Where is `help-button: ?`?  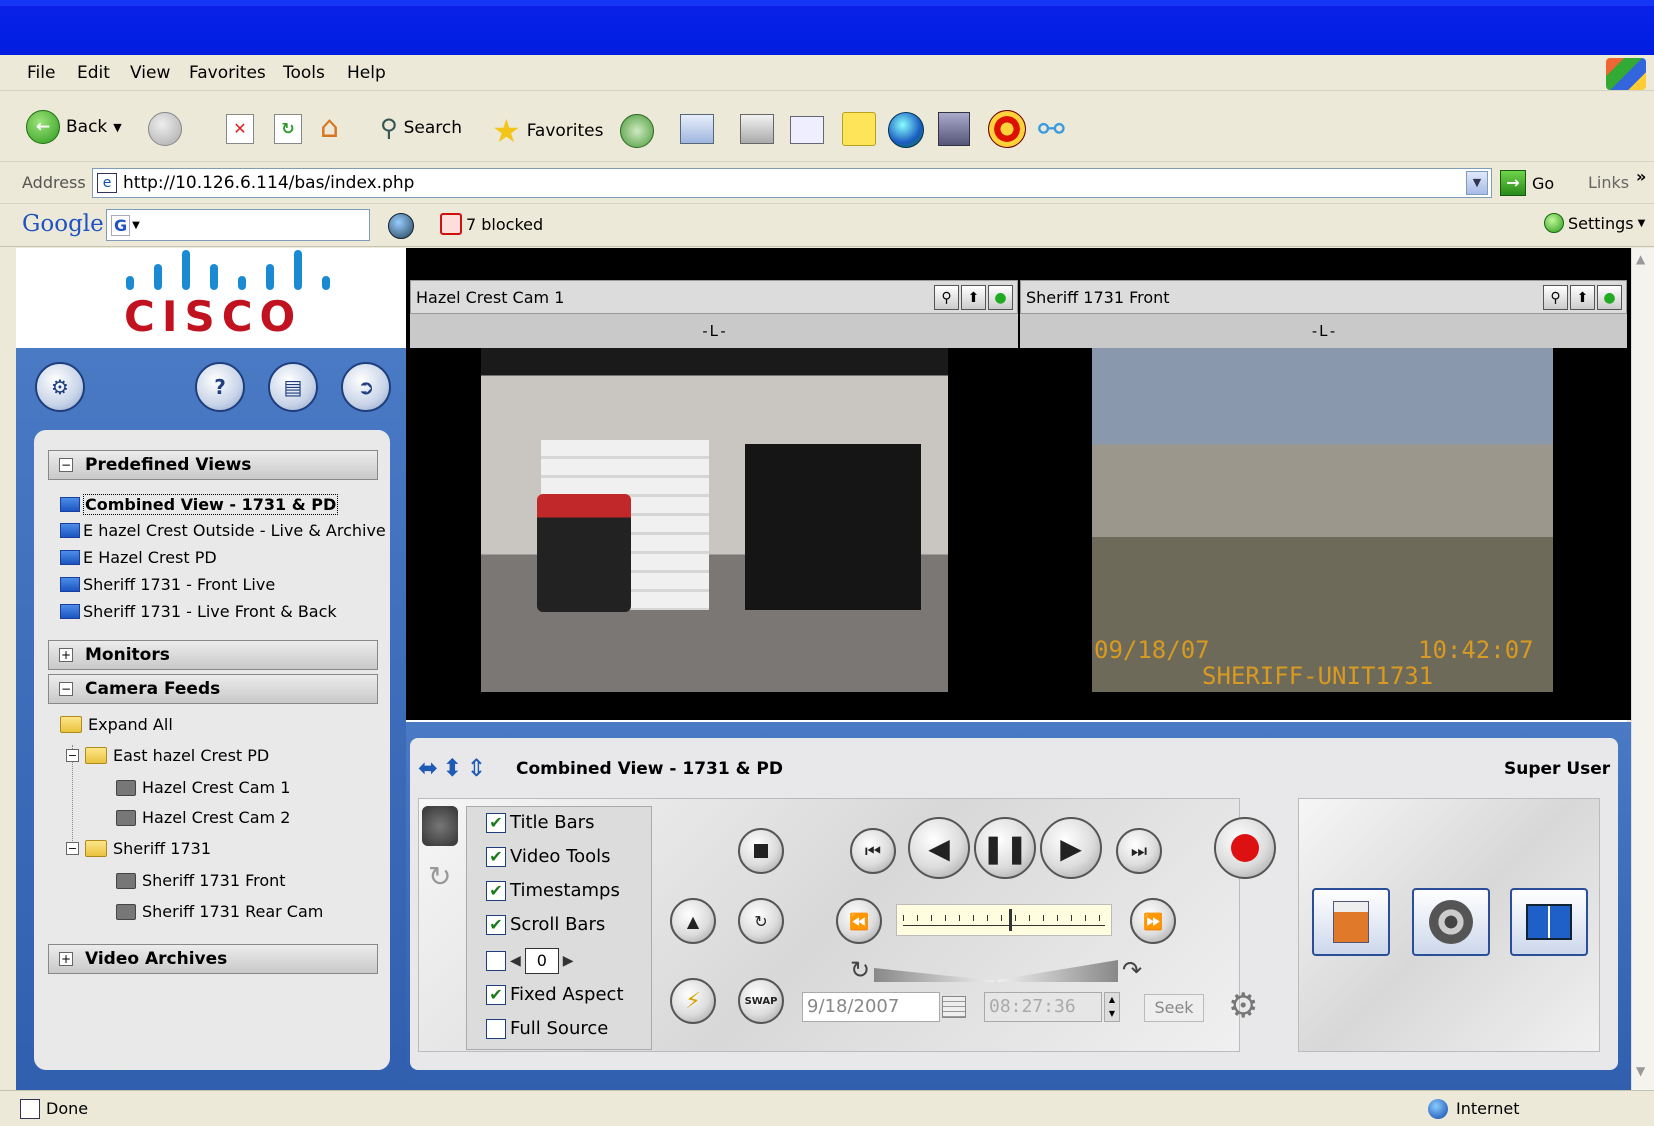 help-button: ? is located at coordinates (220, 387).